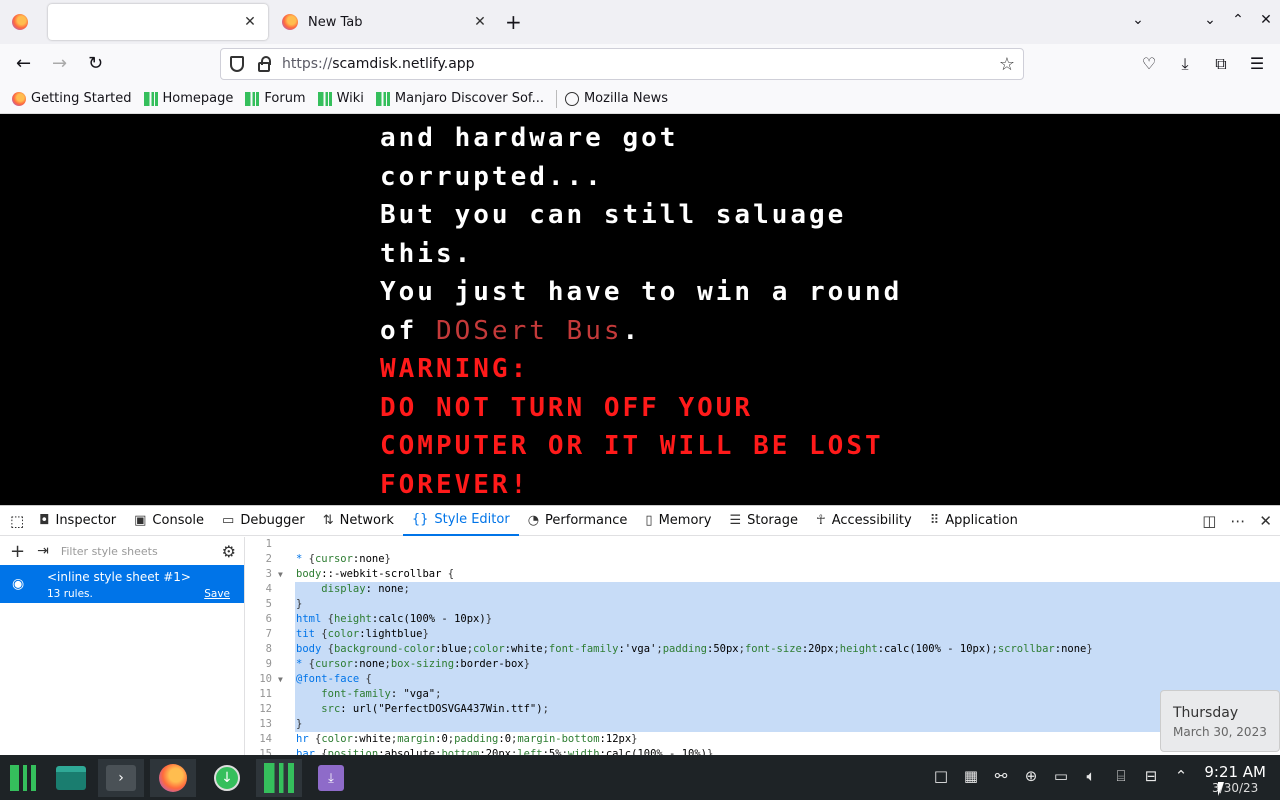 This screenshot has height=800, width=1280. I want to click on code-line: 9 * {cursor:none;box-sizing:border-box}, so click(763, 664).